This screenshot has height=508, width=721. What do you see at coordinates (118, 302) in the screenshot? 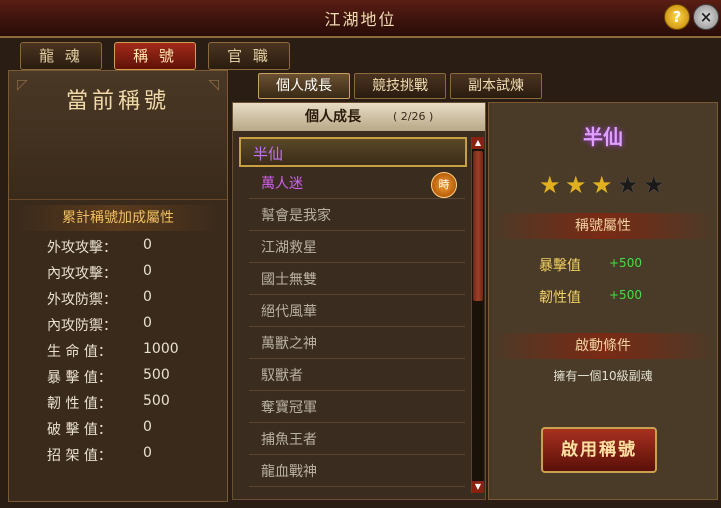
I see `attr-row: 外攻防禦： 0` at bounding box center [118, 302].